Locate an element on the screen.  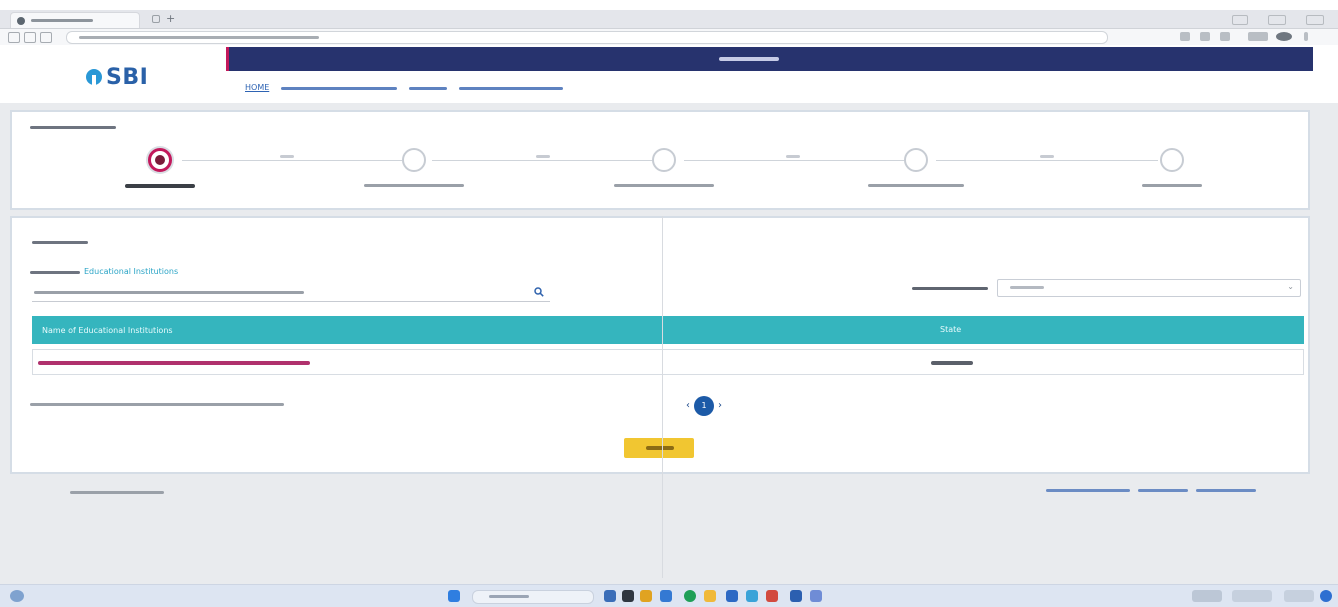
pagination: ‹ 1 › is located at coordinates (704, 406).